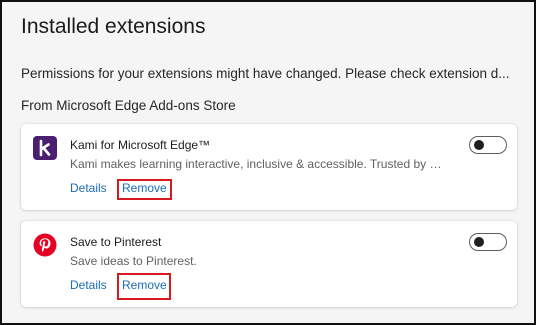 This screenshot has width=536, height=325. I want to click on source-heading: From Microsoft Edge Add-ons Store, so click(128, 105).